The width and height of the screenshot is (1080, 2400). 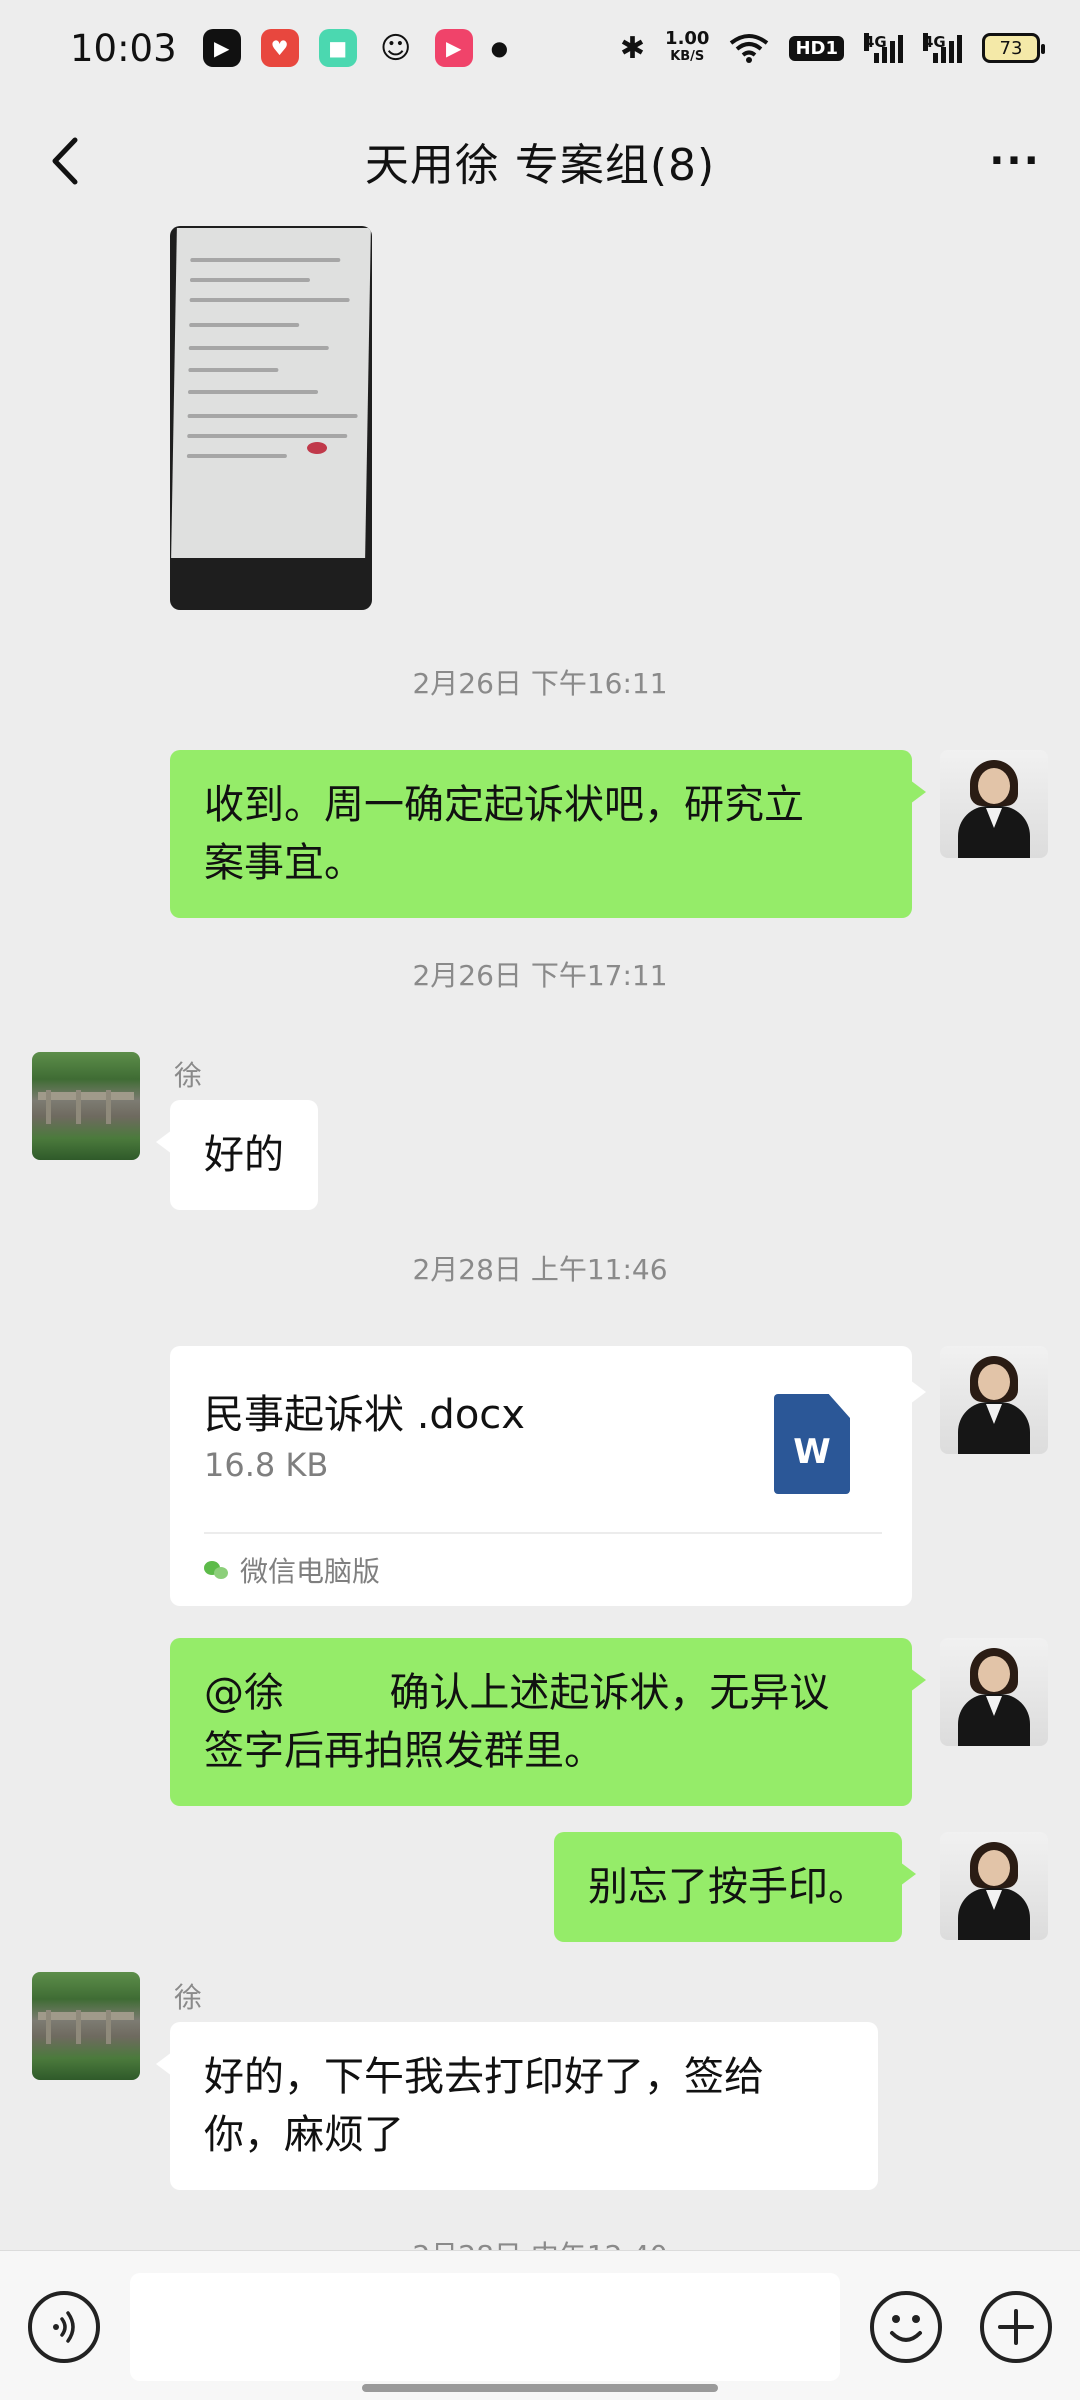 What do you see at coordinates (812, 1452) in the screenshot?
I see `word-icon-letter: W` at bounding box center [812, 1452].